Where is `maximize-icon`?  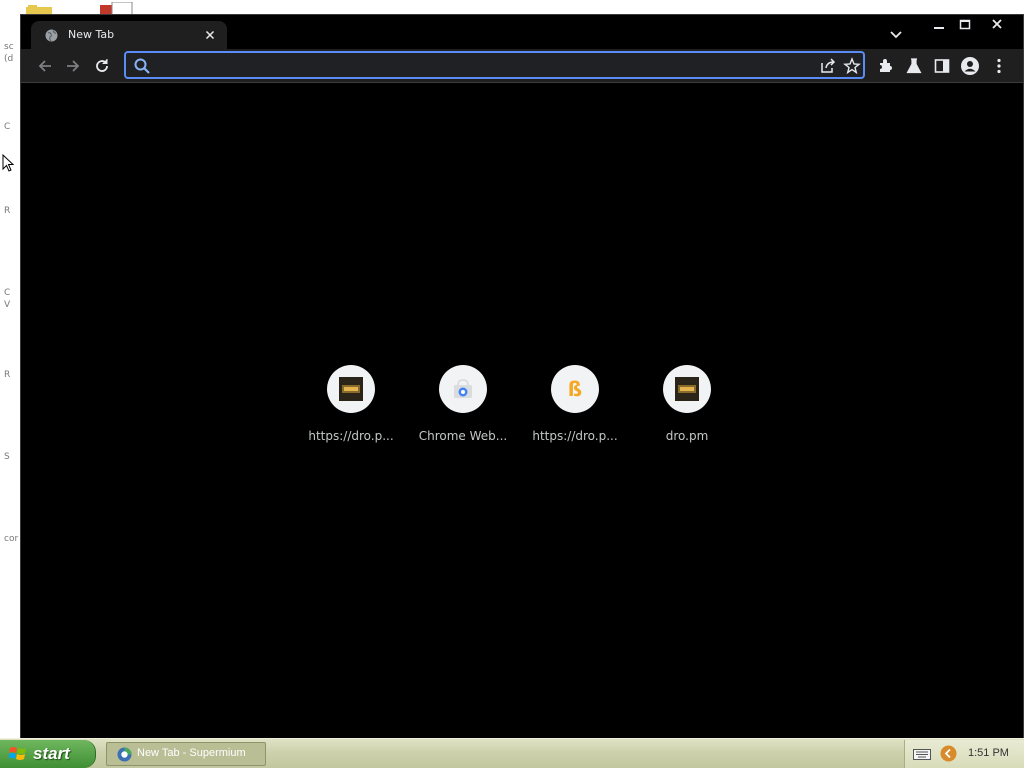
maximize-icon is located at coordinates (965, 25).